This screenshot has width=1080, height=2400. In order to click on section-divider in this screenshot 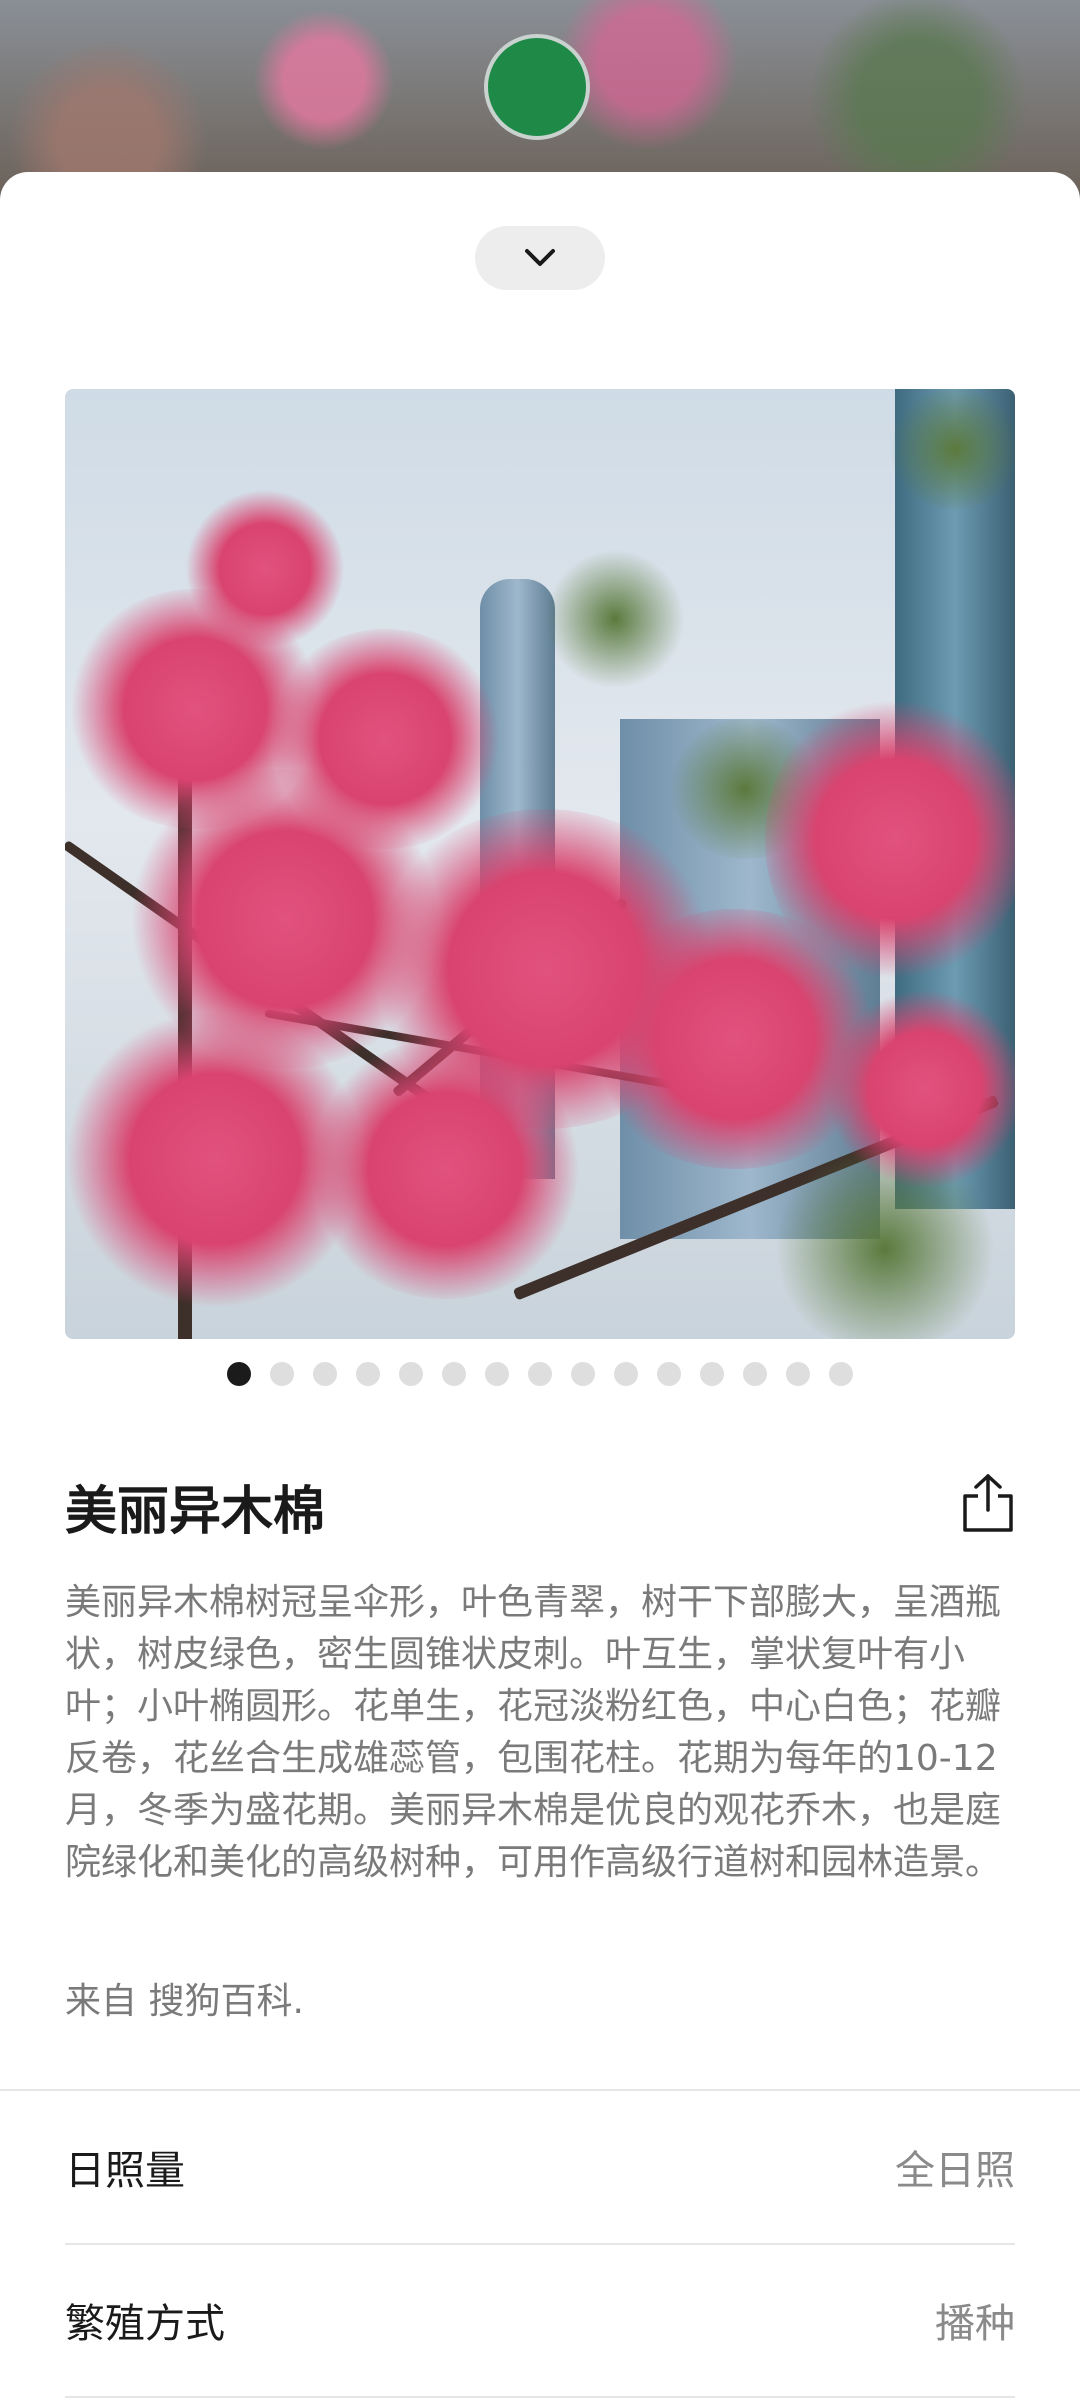, I will do `click(540, 2090)`.